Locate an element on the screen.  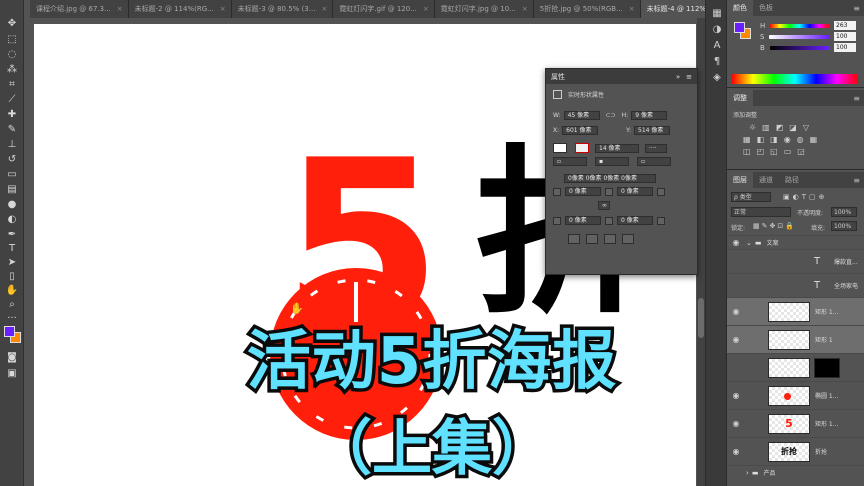
fill-field: 100% is located at coordinates (844, 226).